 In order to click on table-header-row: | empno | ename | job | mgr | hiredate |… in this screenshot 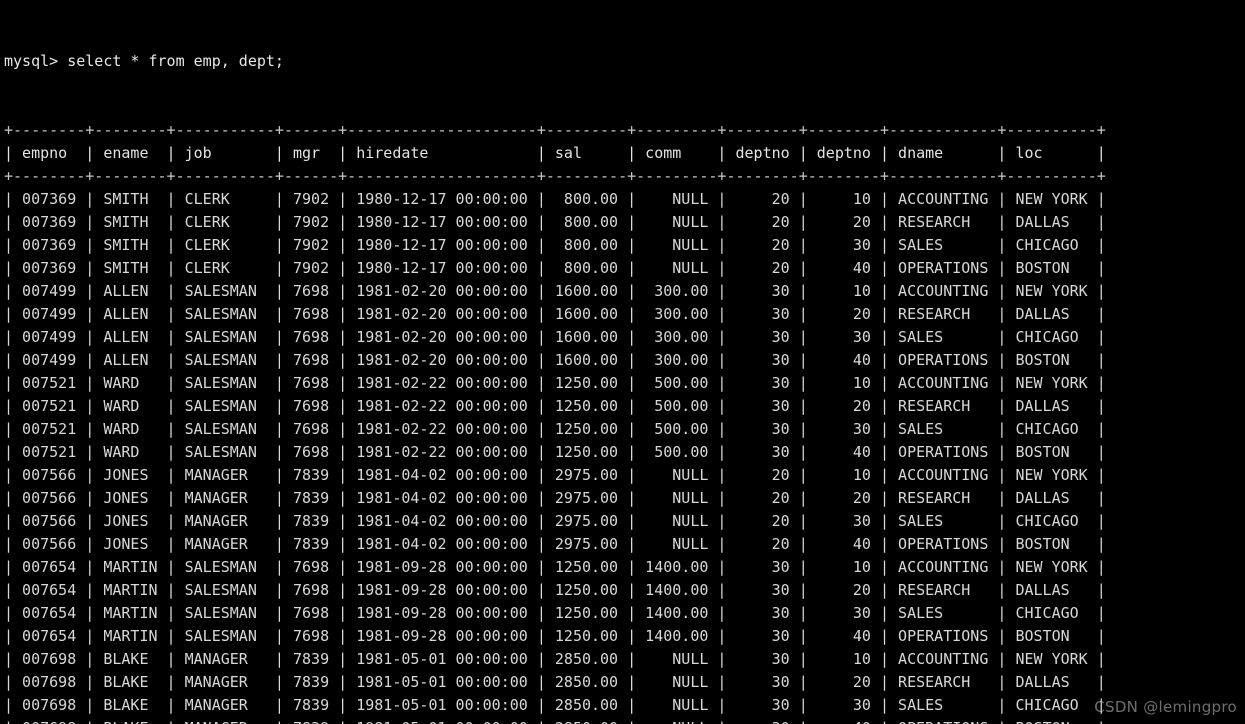, I will do `click(555, 153)`.